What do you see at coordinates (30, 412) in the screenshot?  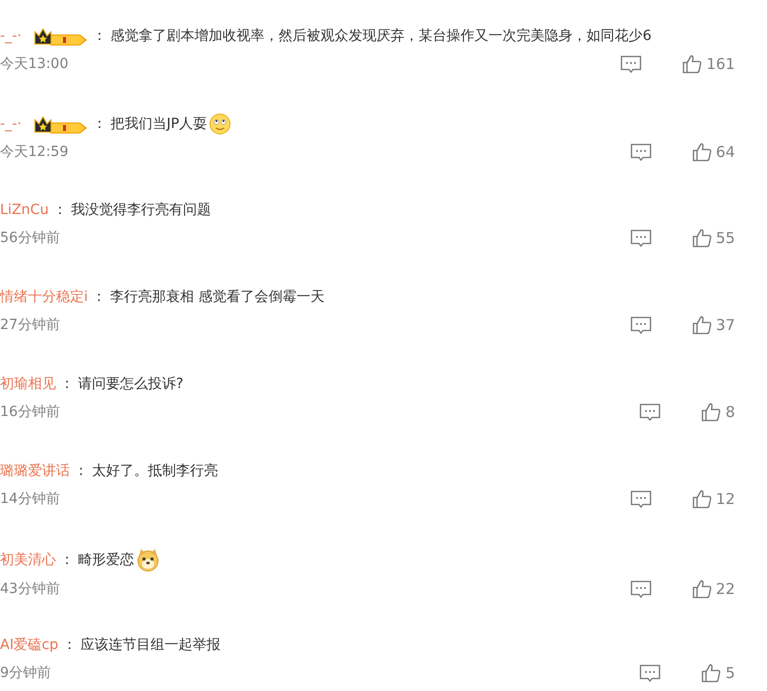 I see `comment-time: 16分钟前` at bounding box center [30, 412].